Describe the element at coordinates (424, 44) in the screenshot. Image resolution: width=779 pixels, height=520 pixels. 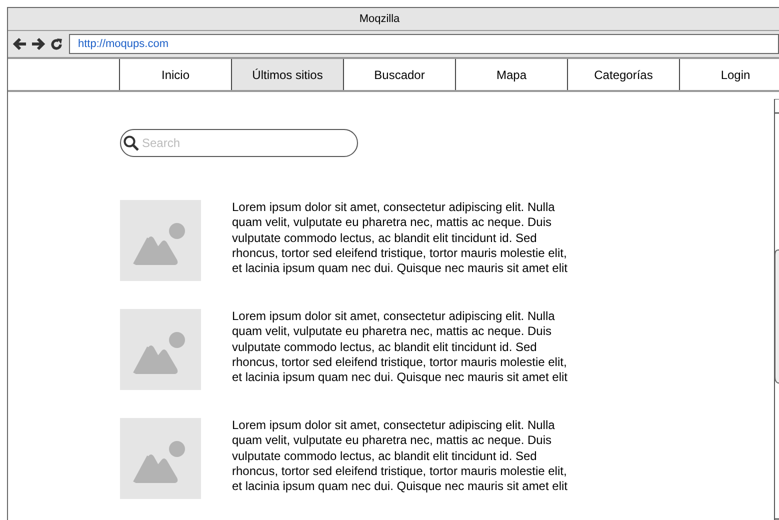
I see `address-field: http://moqups.com` at that location.